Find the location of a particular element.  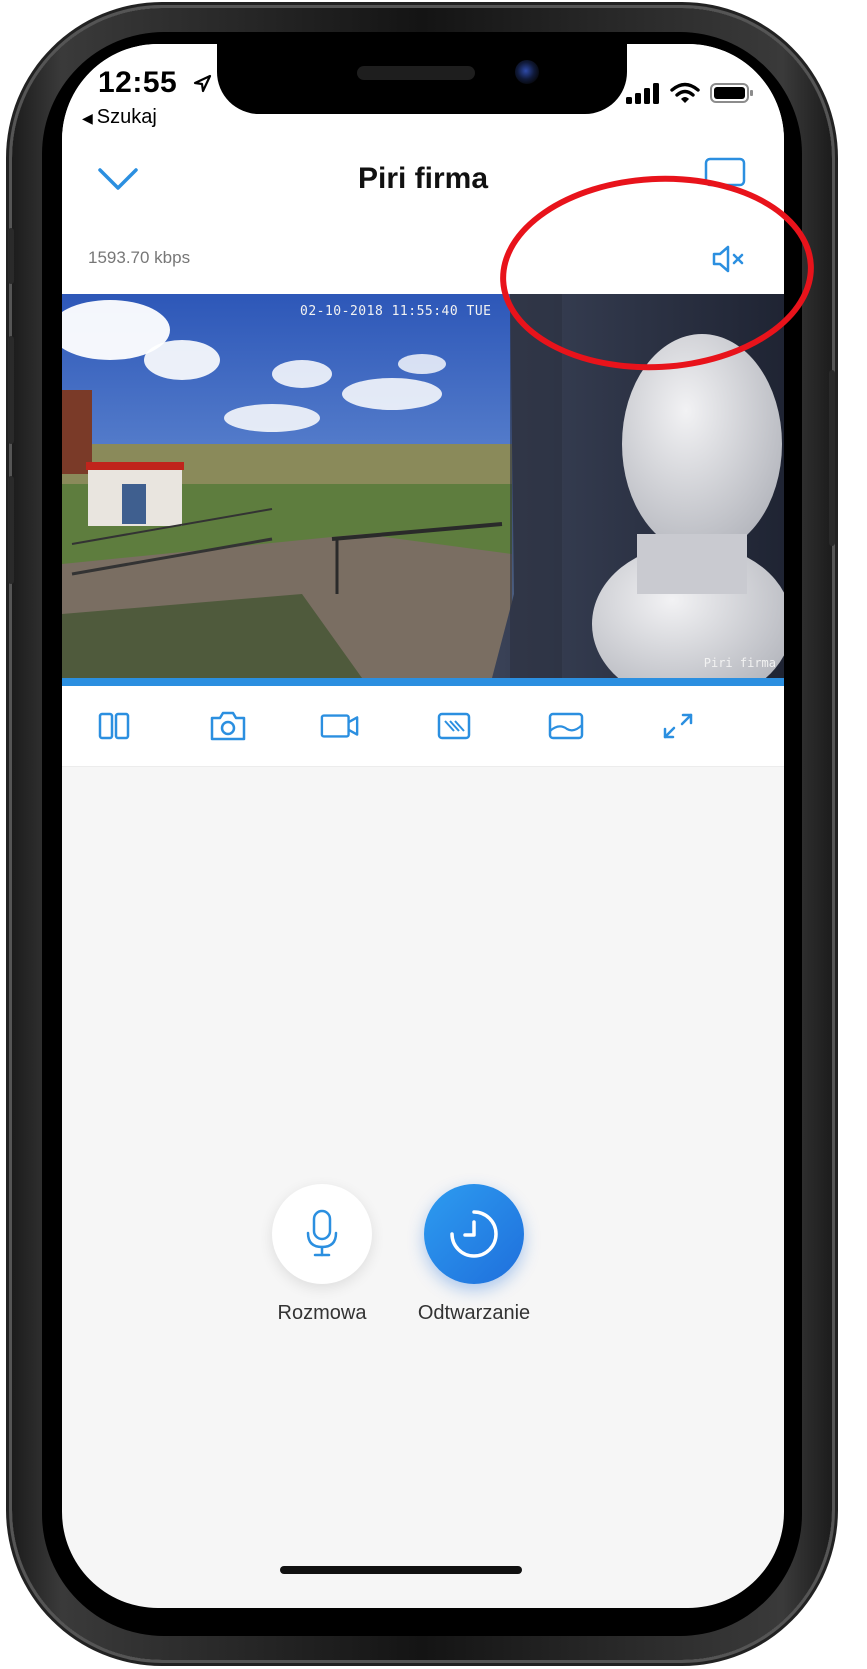

clock-playback-icon is located at coordinates (474, 1234).